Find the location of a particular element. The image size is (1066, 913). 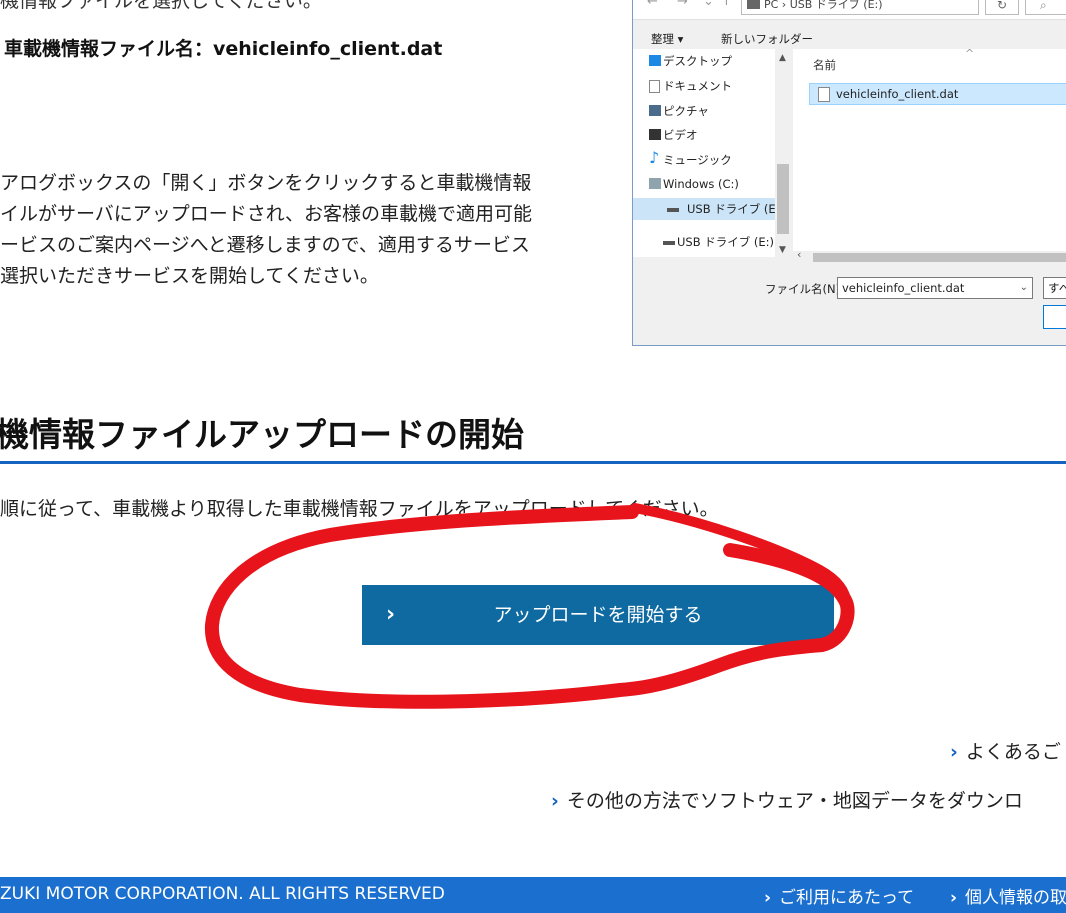

nav-label: ビデオ is located at coordinates (680, 135).